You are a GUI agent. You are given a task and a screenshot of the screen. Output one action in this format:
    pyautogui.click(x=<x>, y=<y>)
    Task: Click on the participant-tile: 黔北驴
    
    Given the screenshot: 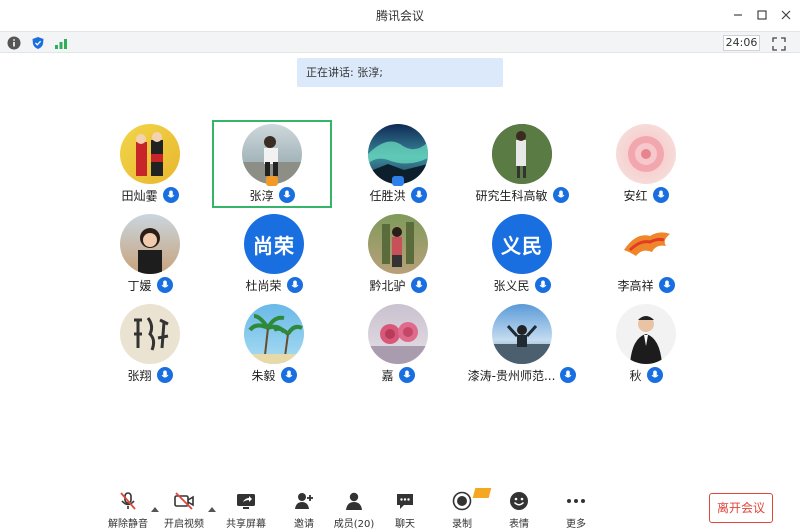 What is the action you would take?
    pyautogui.click(x=398, y=254)
    